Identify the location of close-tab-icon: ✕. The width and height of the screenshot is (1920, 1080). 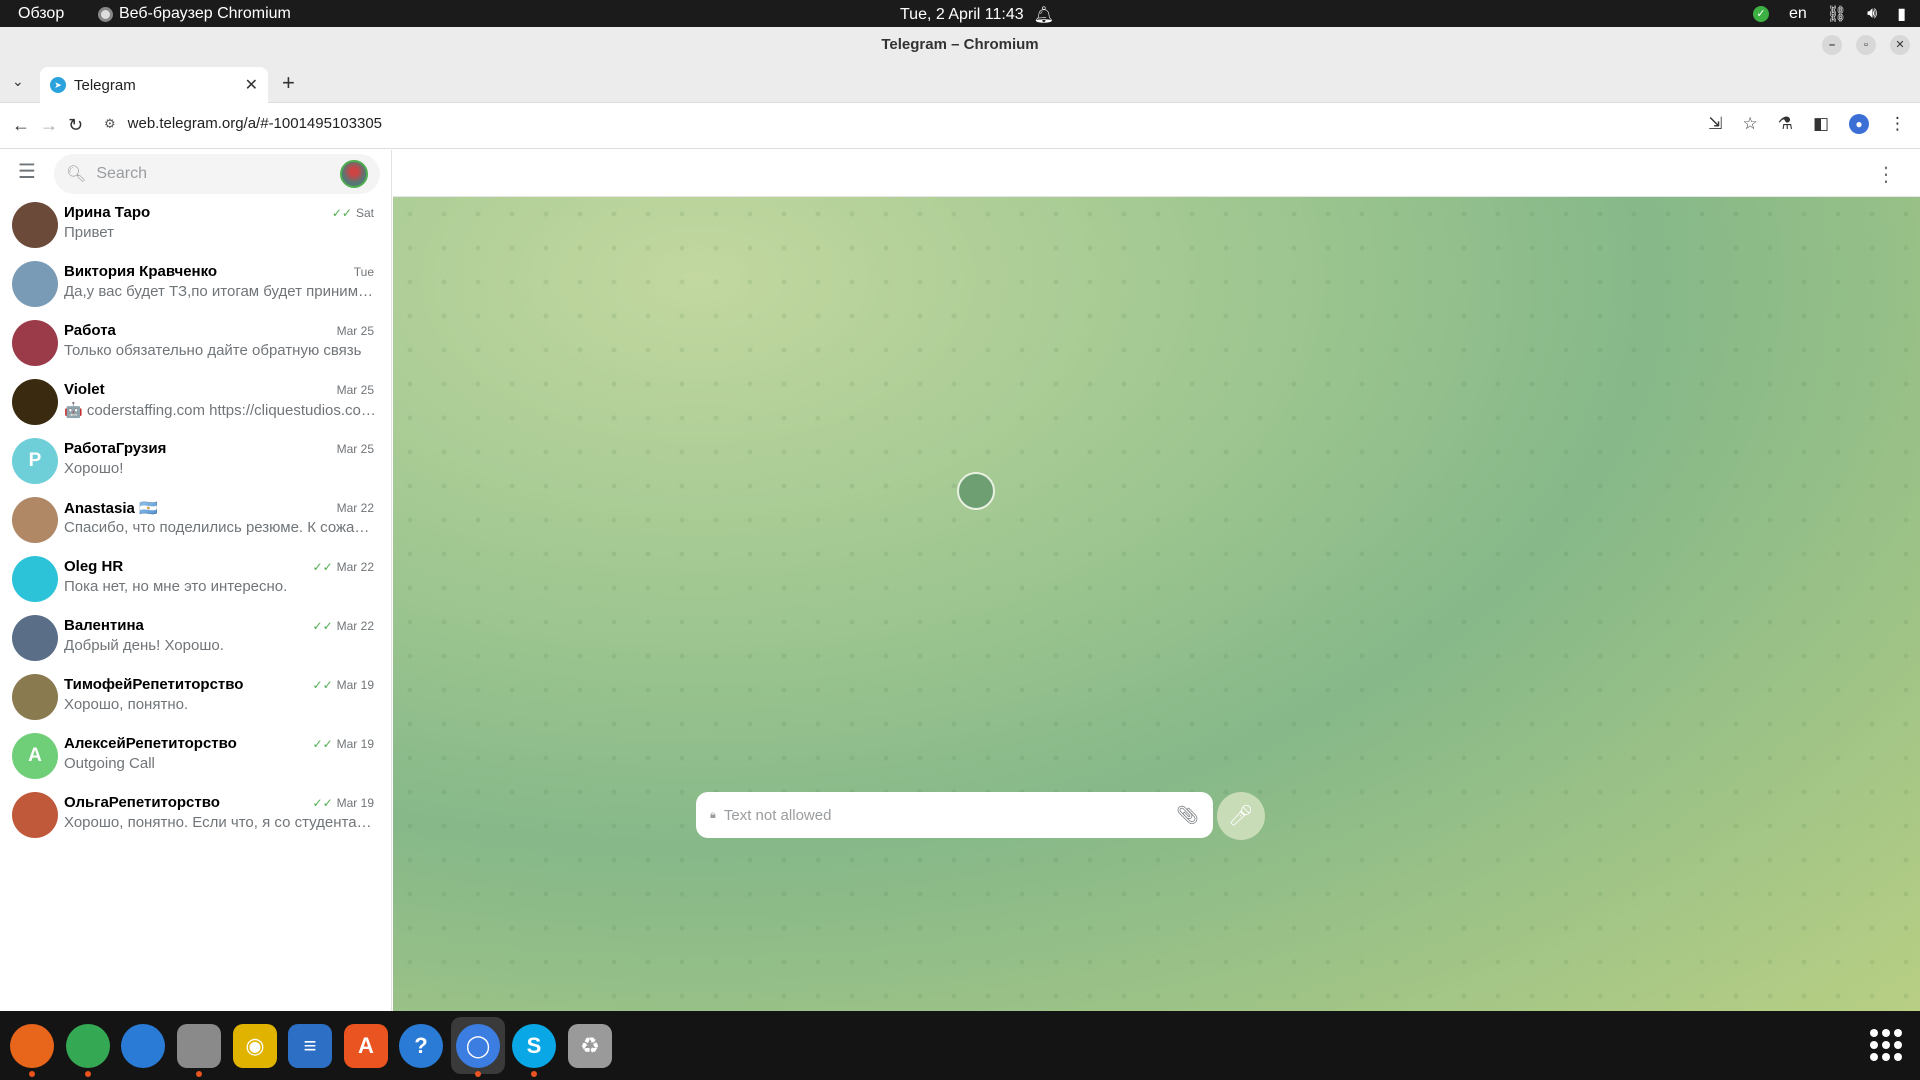
(251, 85).